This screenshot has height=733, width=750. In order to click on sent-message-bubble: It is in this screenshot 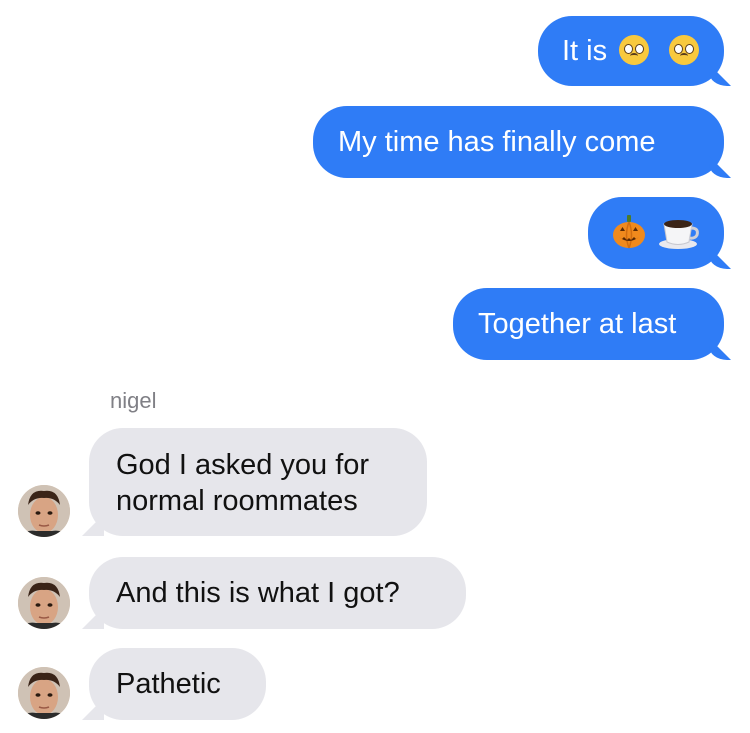, I will do `click(631, 51)`.